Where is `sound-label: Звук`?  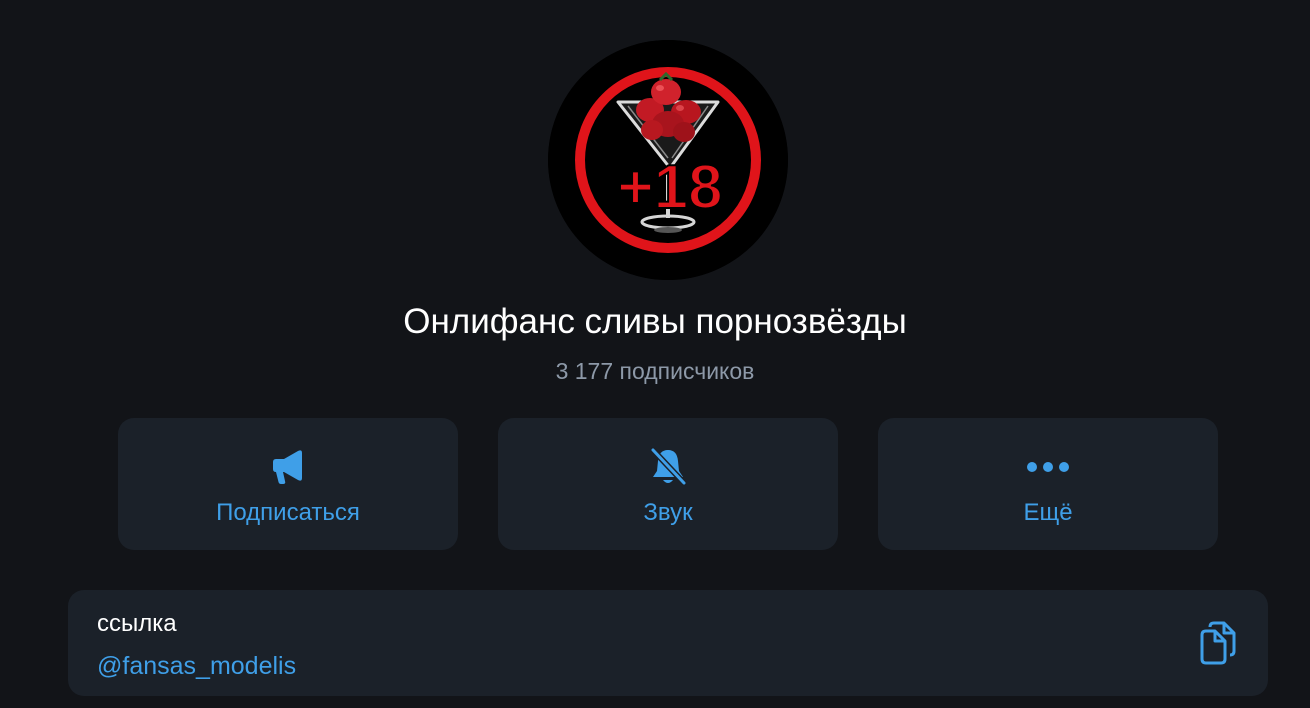
sound-label: Звук is located at coordinates (668, 512).